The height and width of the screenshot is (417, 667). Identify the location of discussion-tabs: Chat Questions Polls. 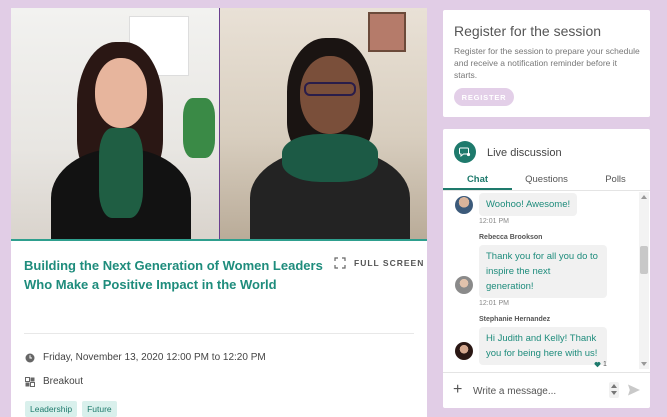
(546, 181).